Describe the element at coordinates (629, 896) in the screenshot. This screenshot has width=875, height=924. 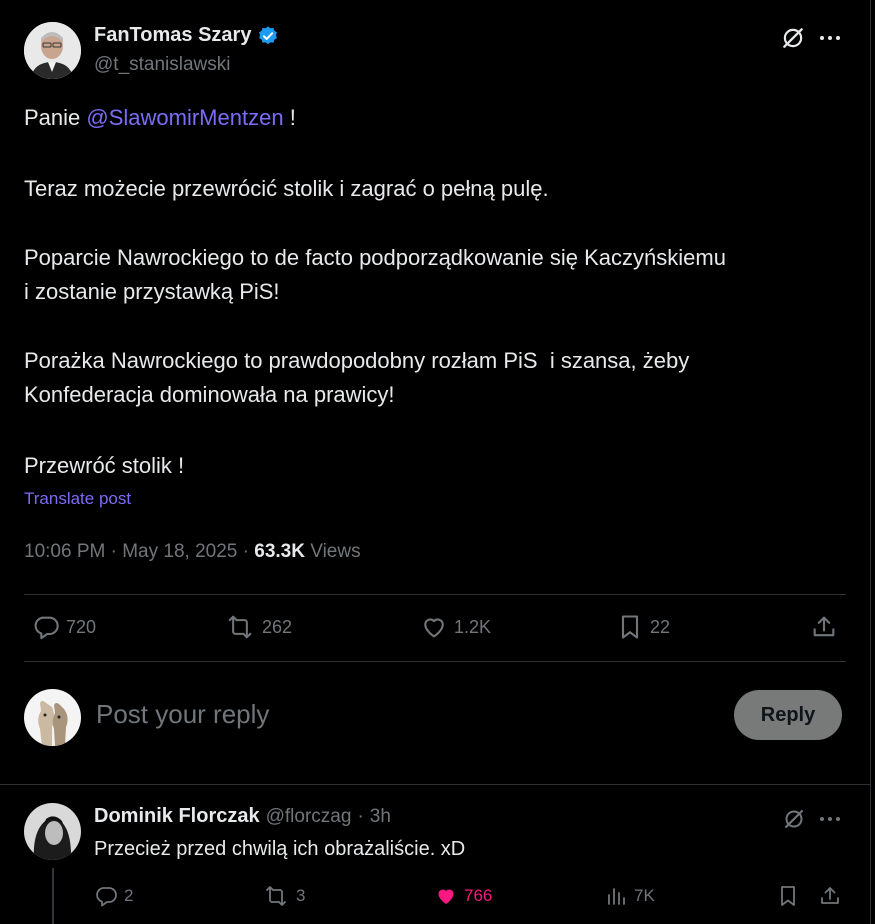
I see `reply-views-action: 7K` at that location.